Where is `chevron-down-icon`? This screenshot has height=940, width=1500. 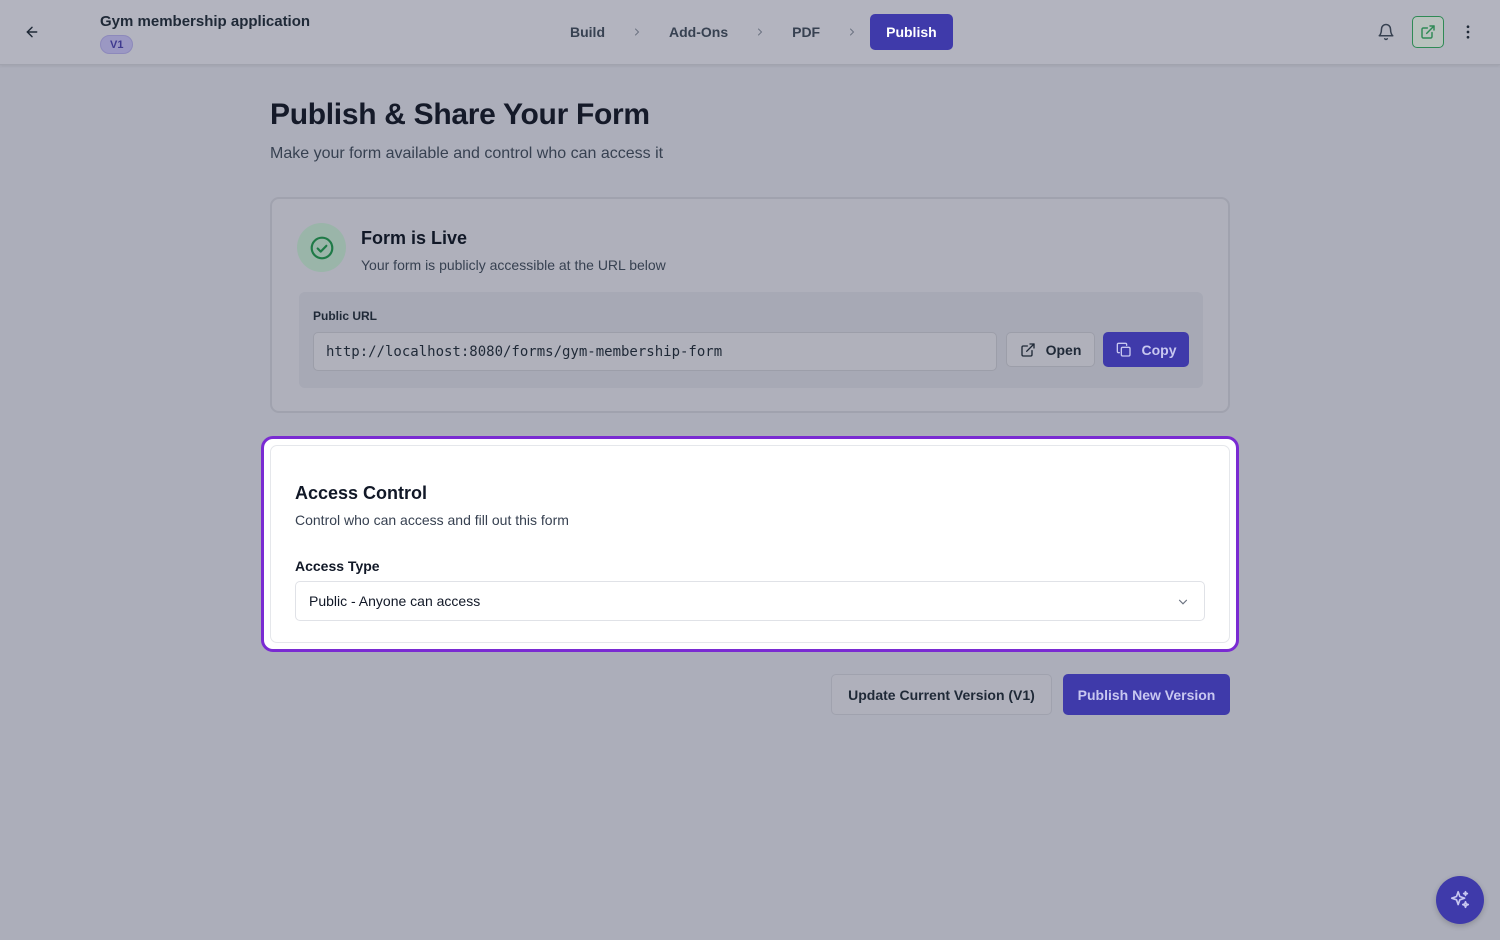 chevron-down-icon is located at coordinates (1183, 602).